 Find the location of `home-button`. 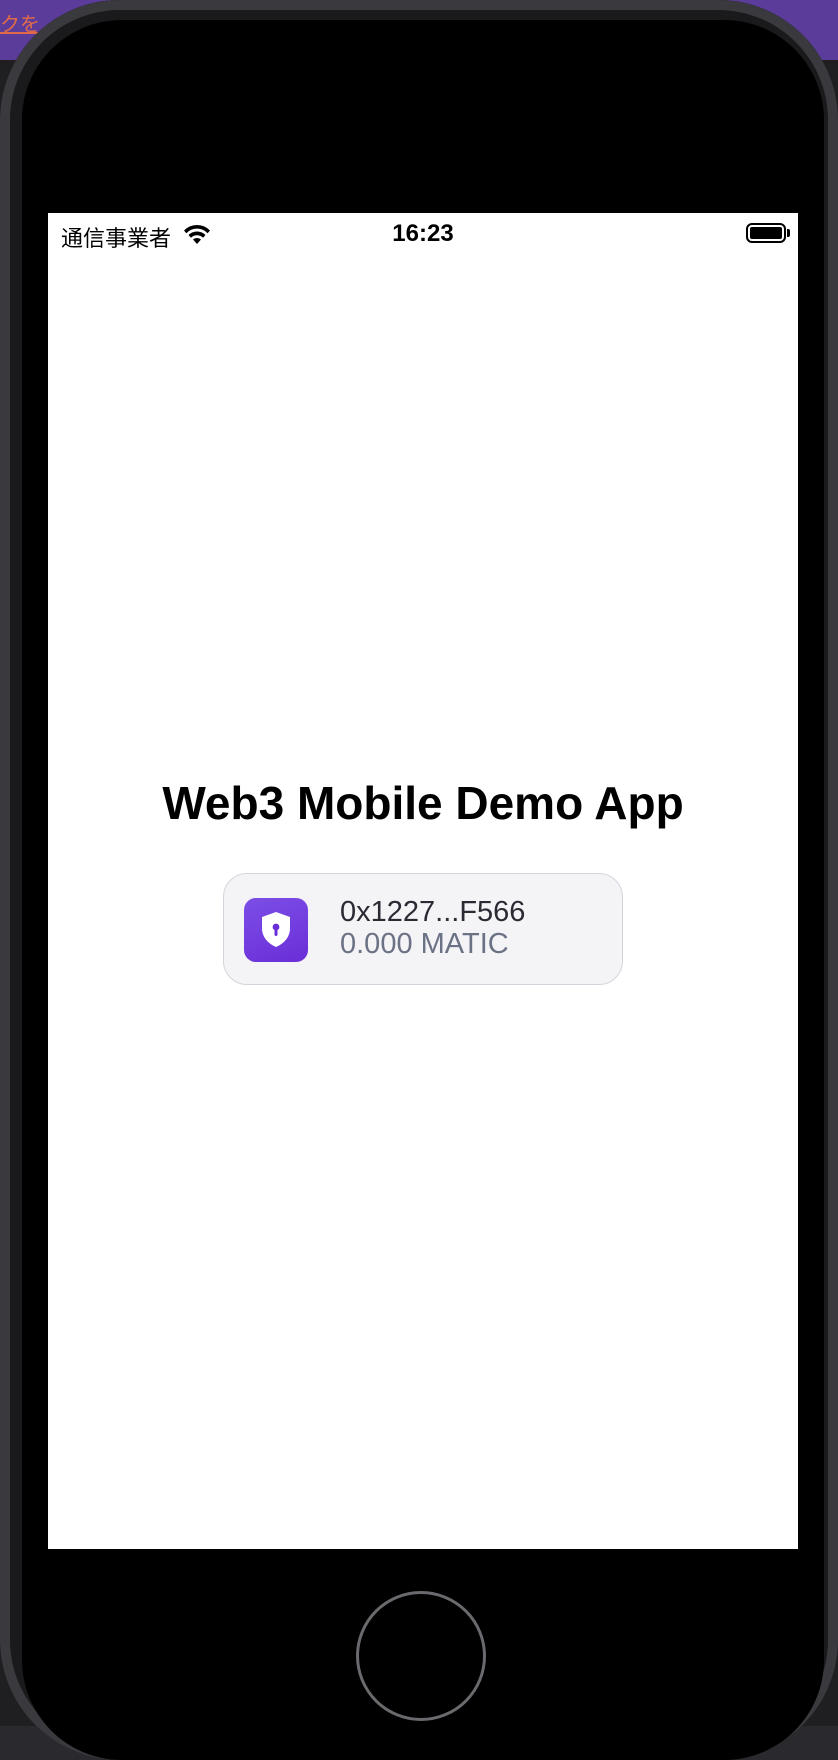

home-button is located at coordinates (421, 1656).